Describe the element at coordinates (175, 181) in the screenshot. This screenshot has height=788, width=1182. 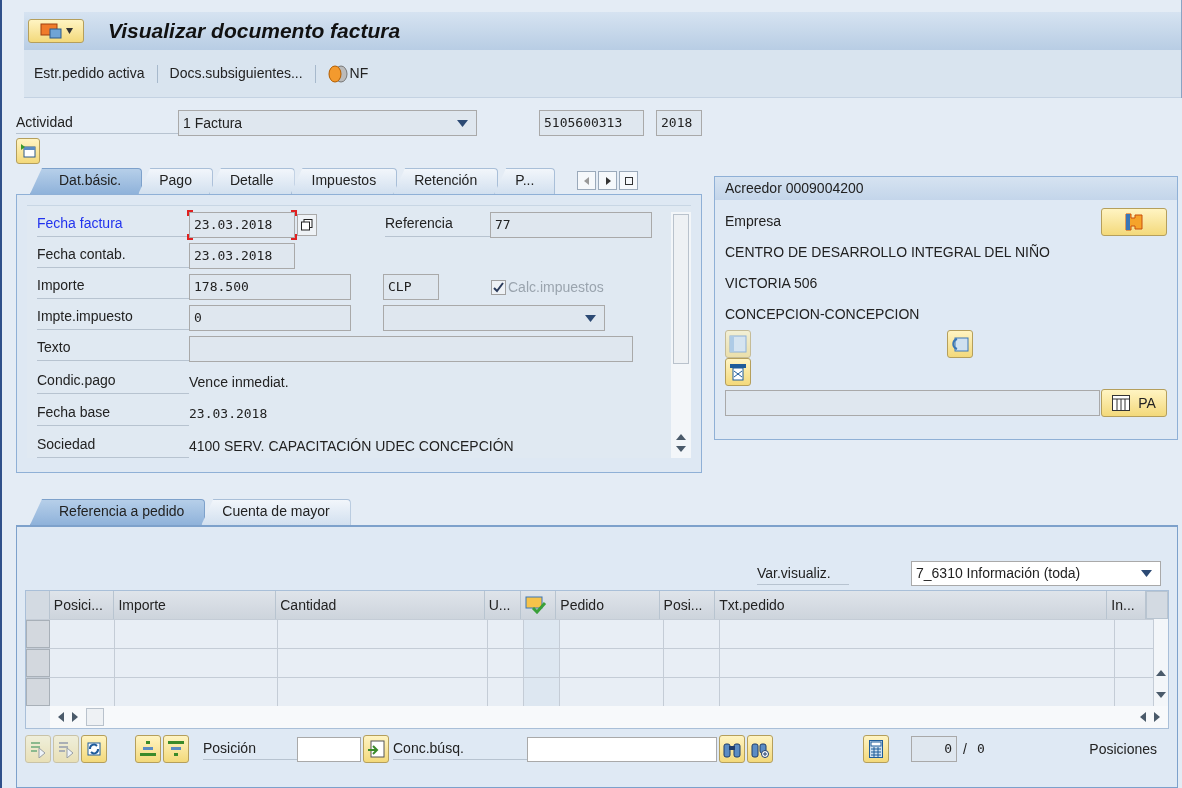
I see `tab: Pago` at that location.